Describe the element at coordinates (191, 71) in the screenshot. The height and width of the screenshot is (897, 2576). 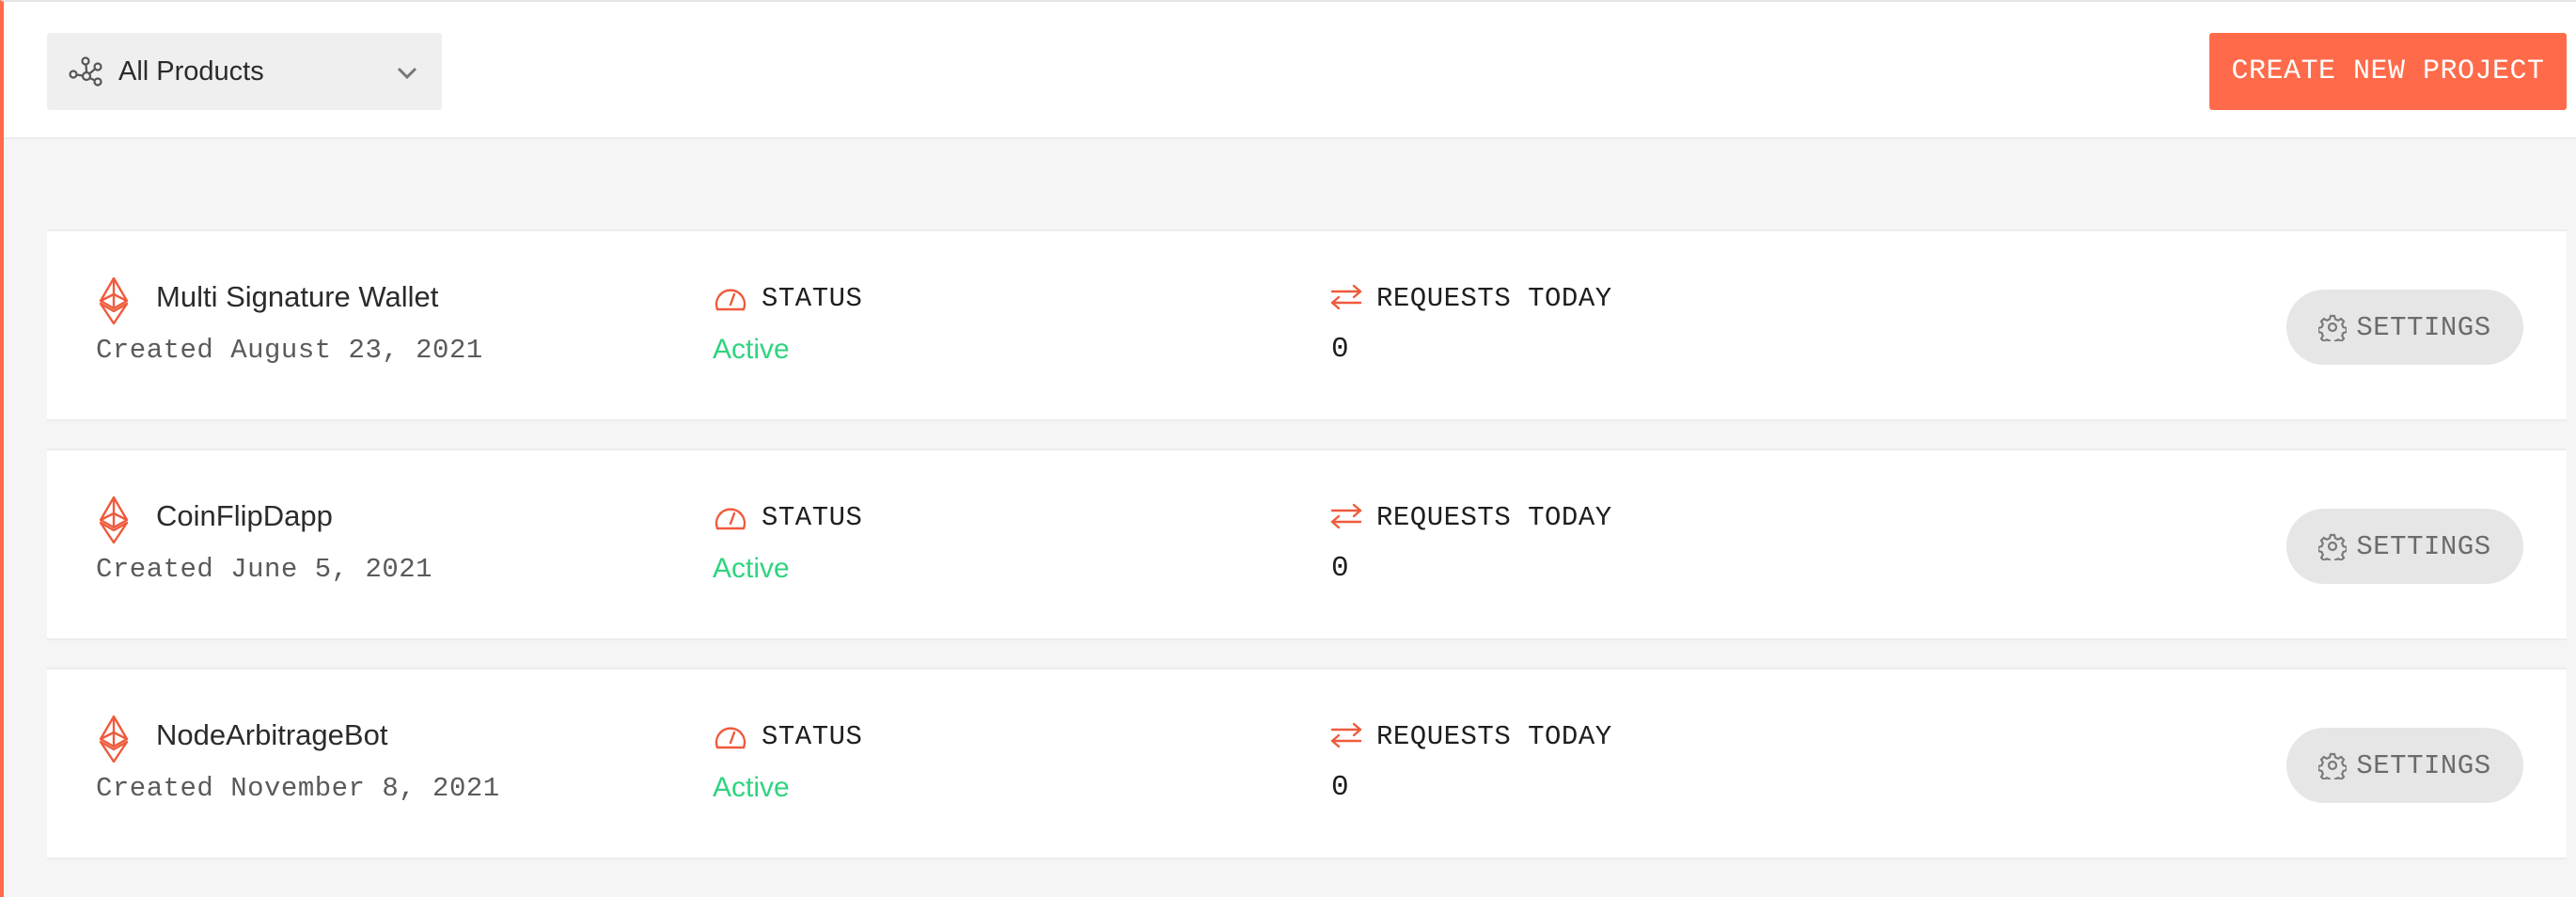
I see `product-filter-value: All Products` at that location.